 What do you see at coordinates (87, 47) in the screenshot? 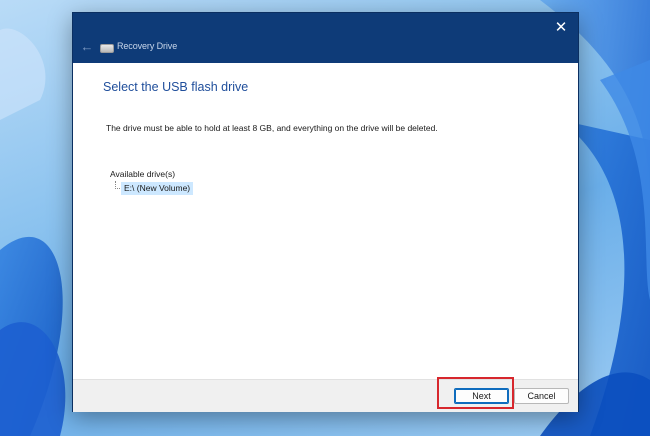
I see `back-arrow-icon: ←` at bounding box center [87, 47].